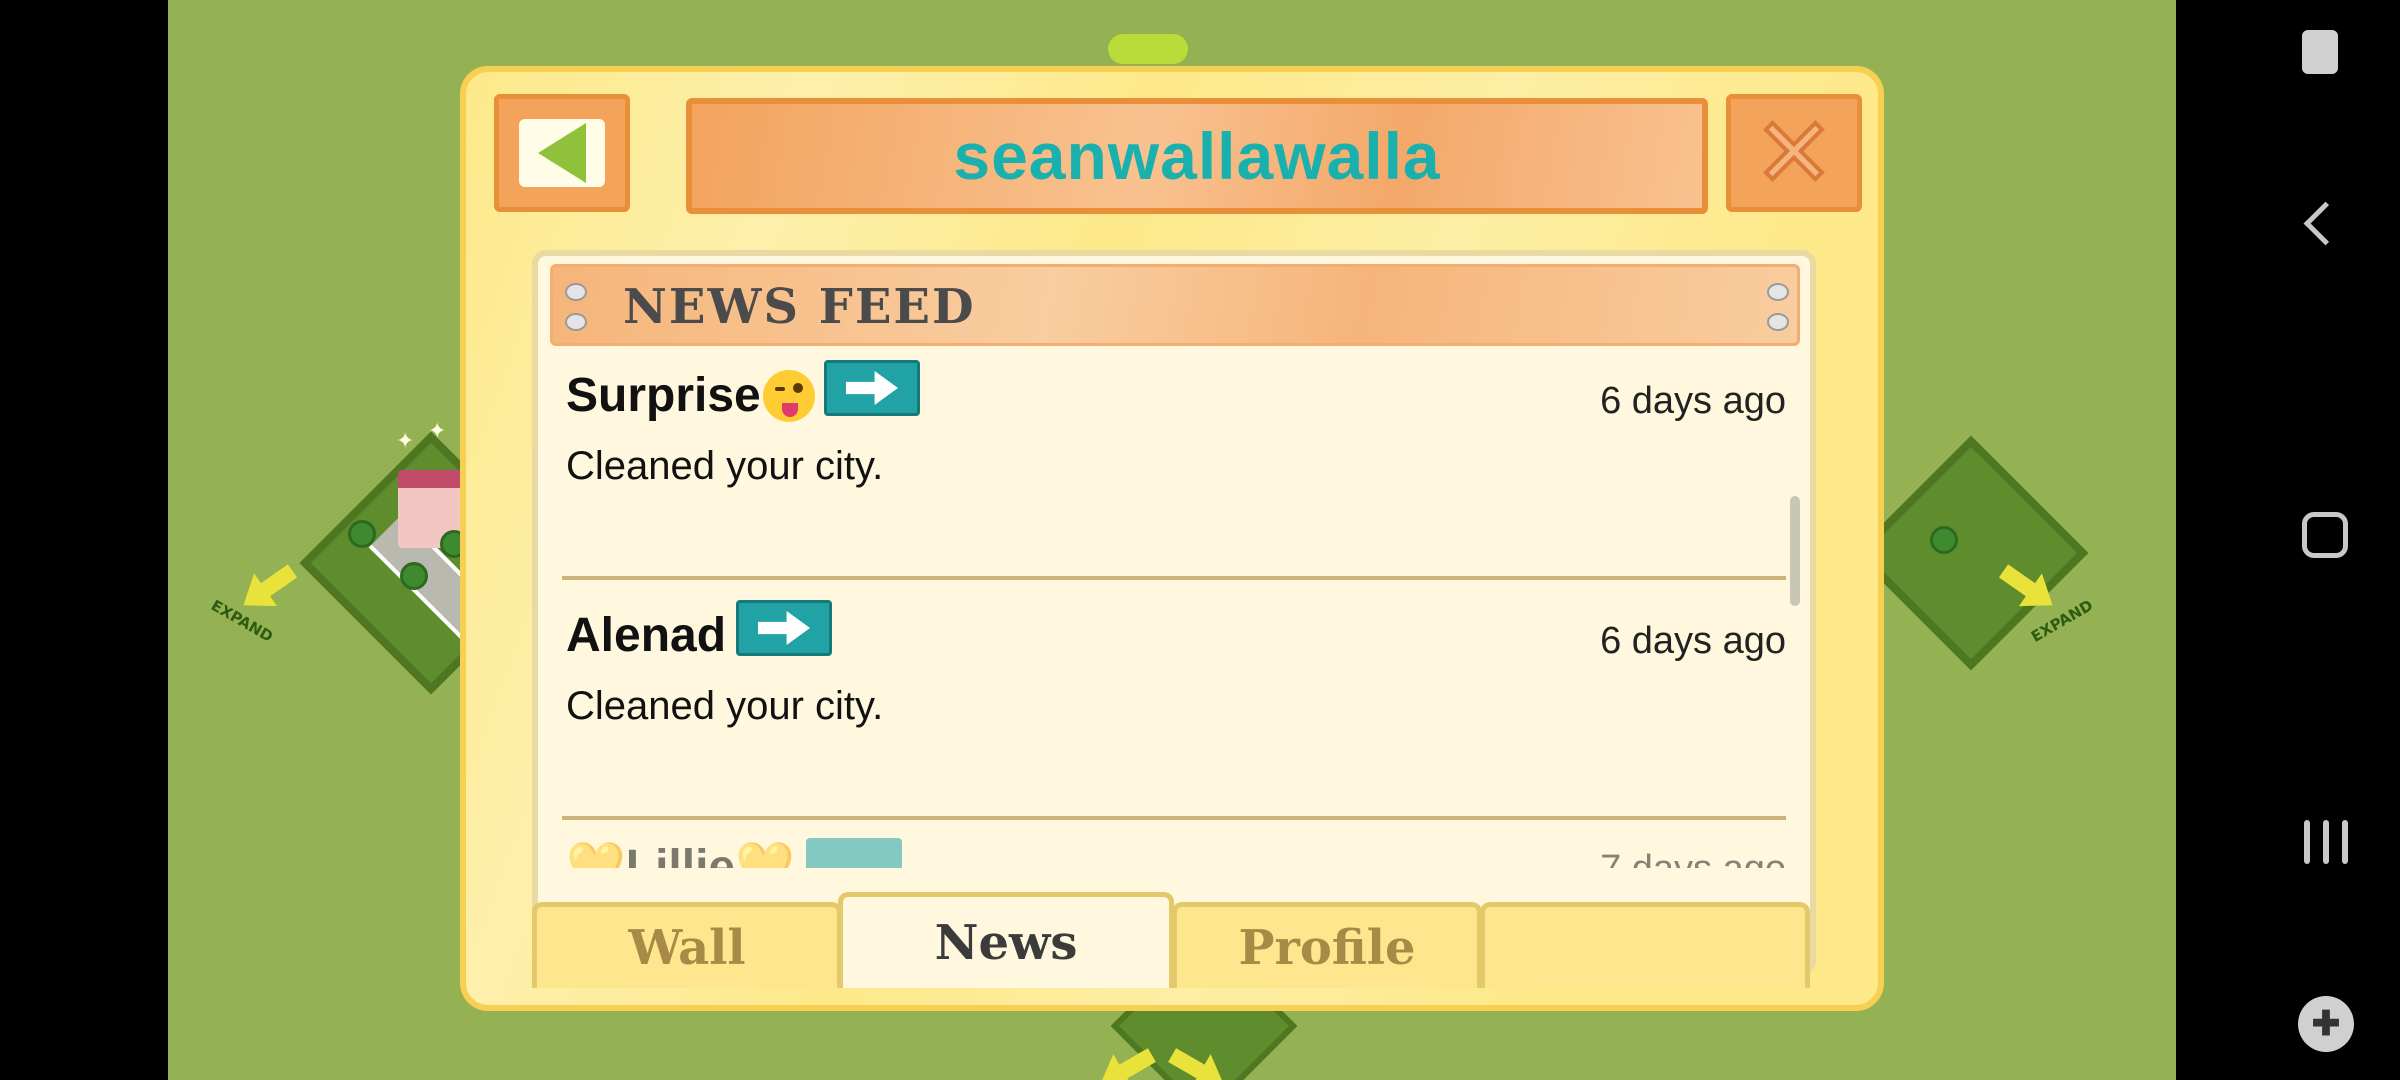 This screenshot has height=1080, width=2400. Describe the element at coordinates (799, 307) in the screenshot. I see `news-feed-title: NEWS FEED` at that location.